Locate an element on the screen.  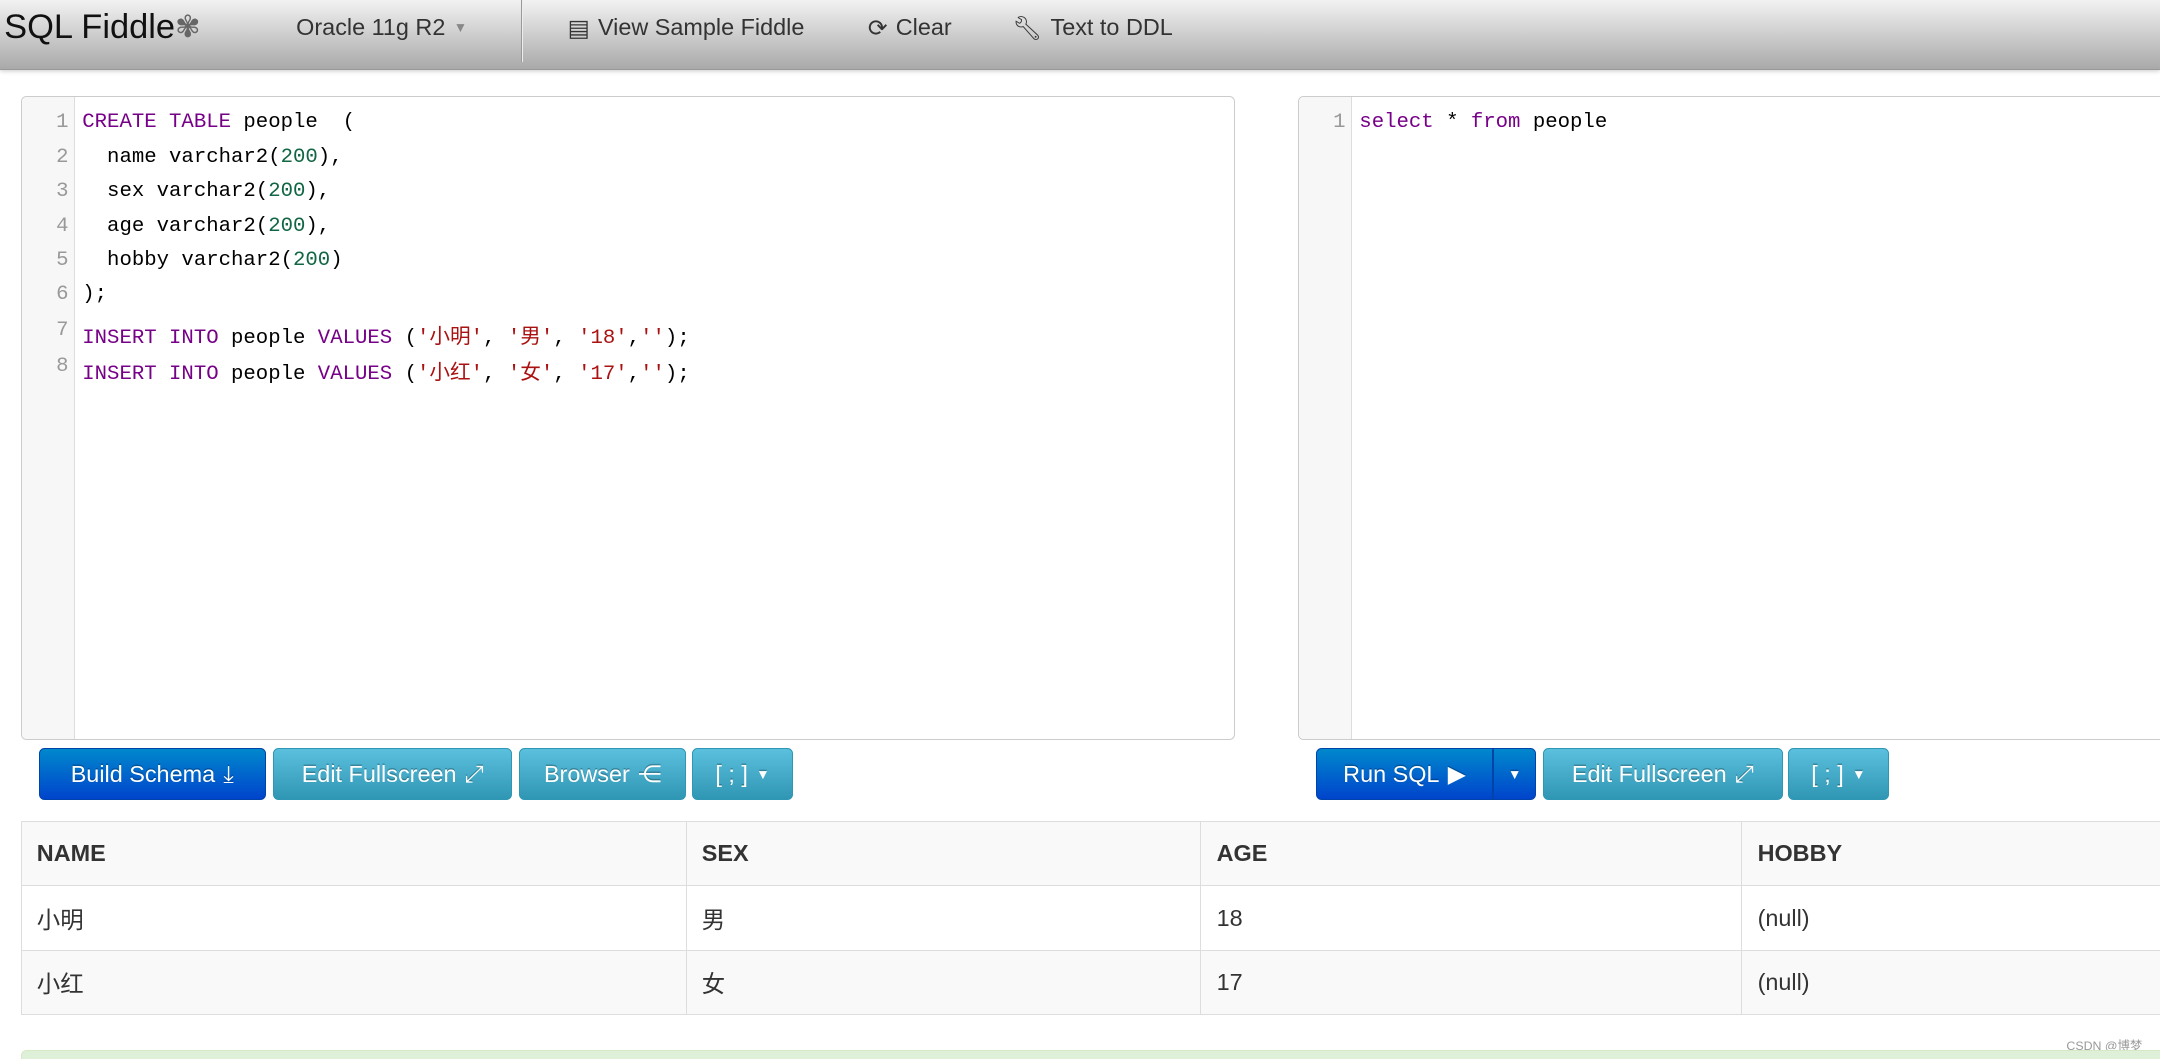
run-sql-dropdown-button: ▼ is located at coordinates (1515, 774).